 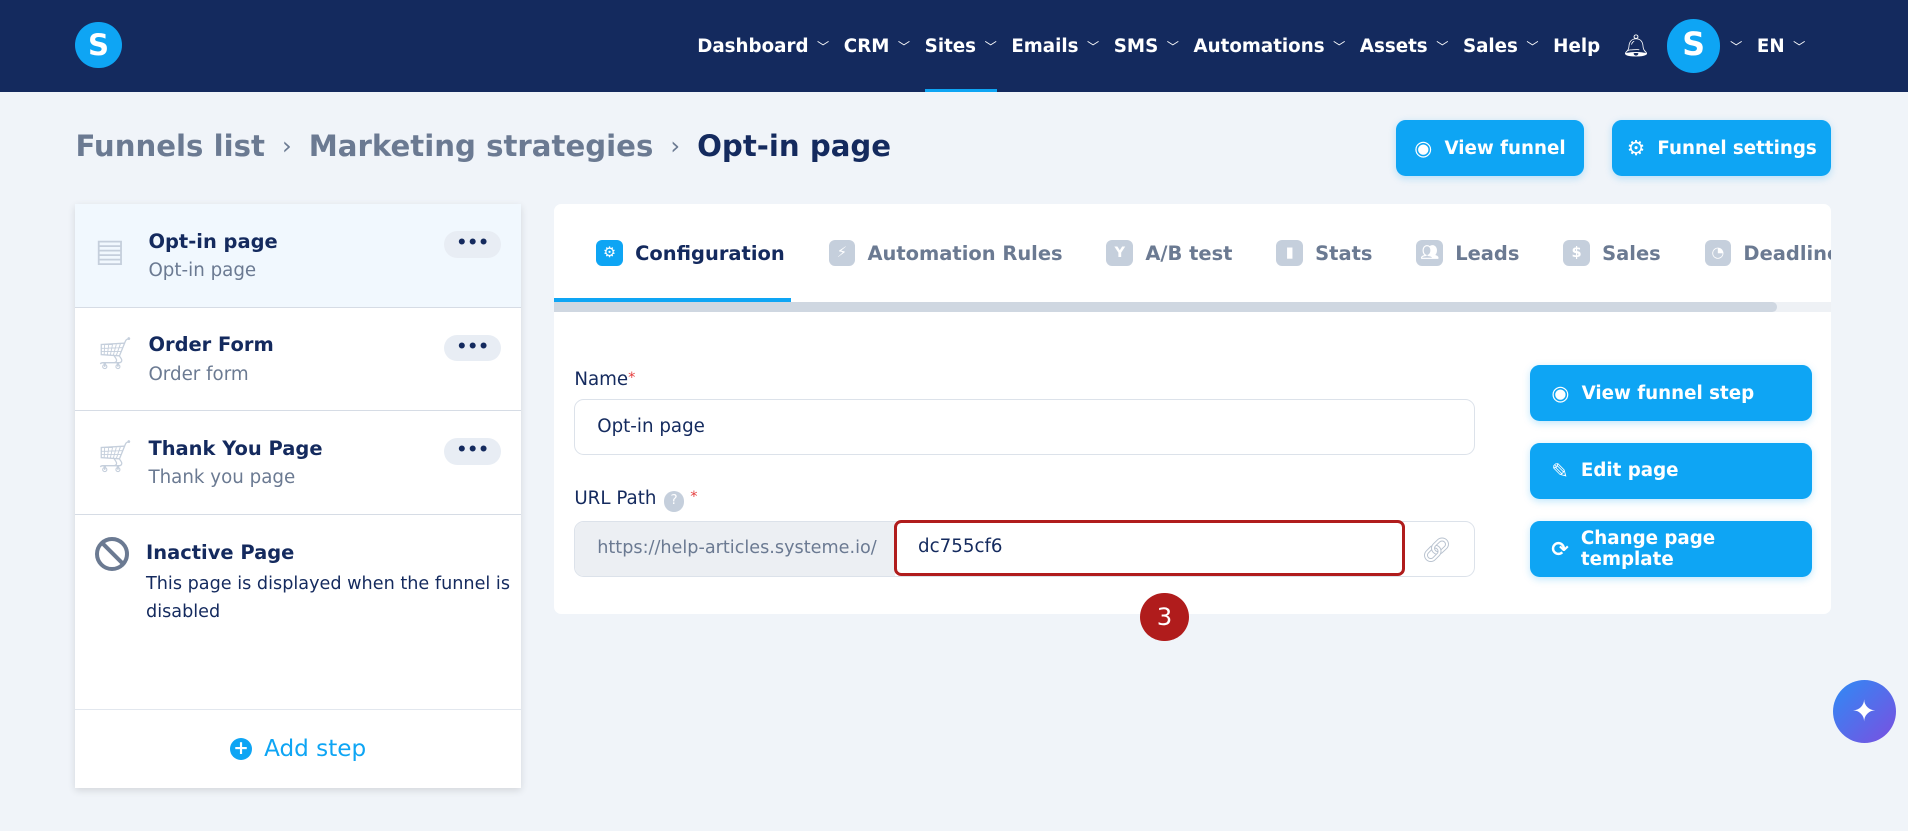 I want to click on ban-icon, so click(x=111, y=553).